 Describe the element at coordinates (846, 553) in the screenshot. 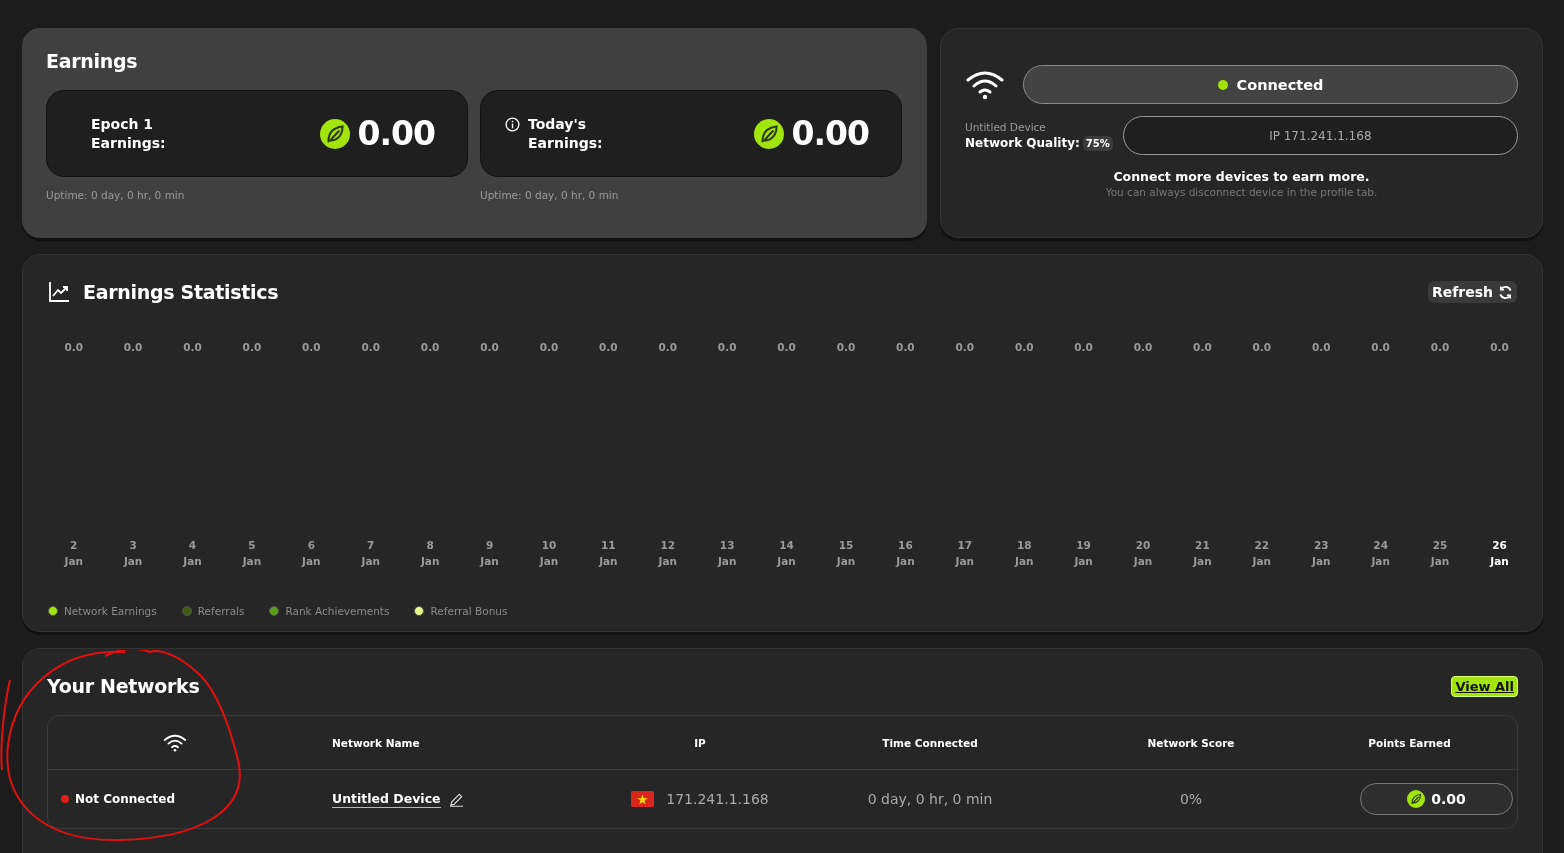

I see `date-label: 15 Jan` at that location.